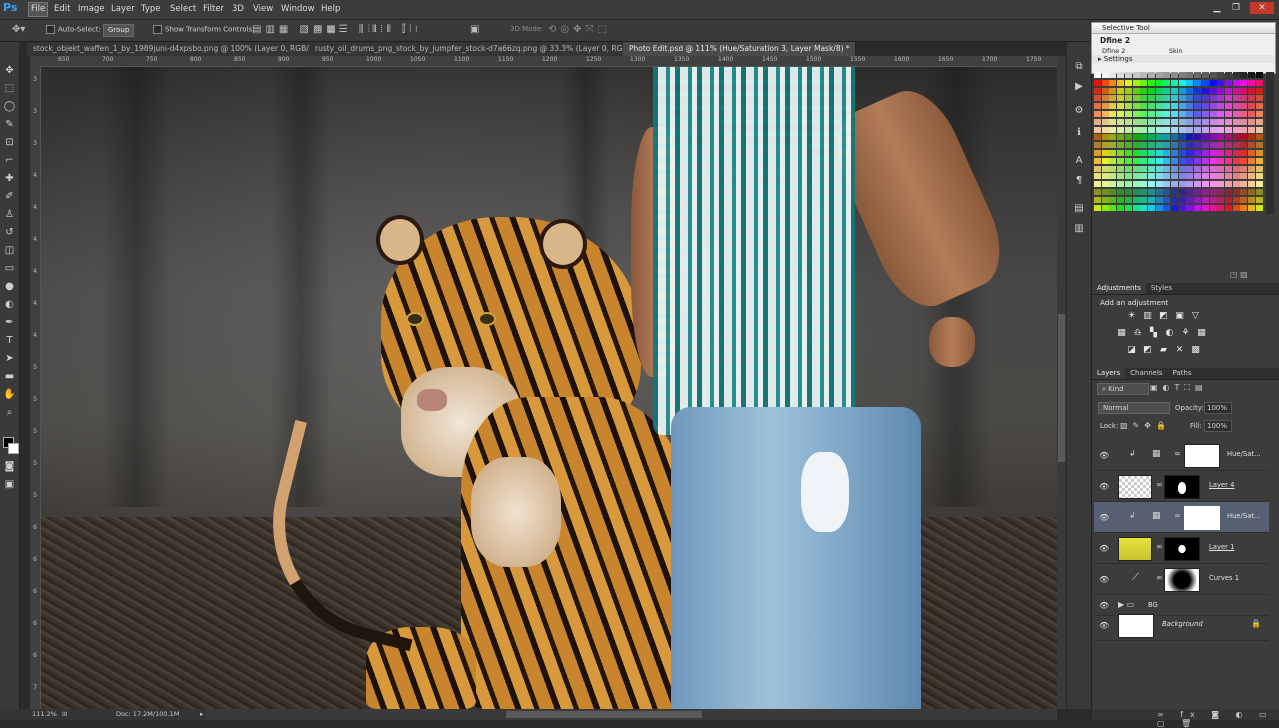 Image resolution: width=1279 pixels, height=728 pixels. Describe the element at coordinates (9, 71) in the screenshot. I see `move-tool-icon: ✥` at that location.